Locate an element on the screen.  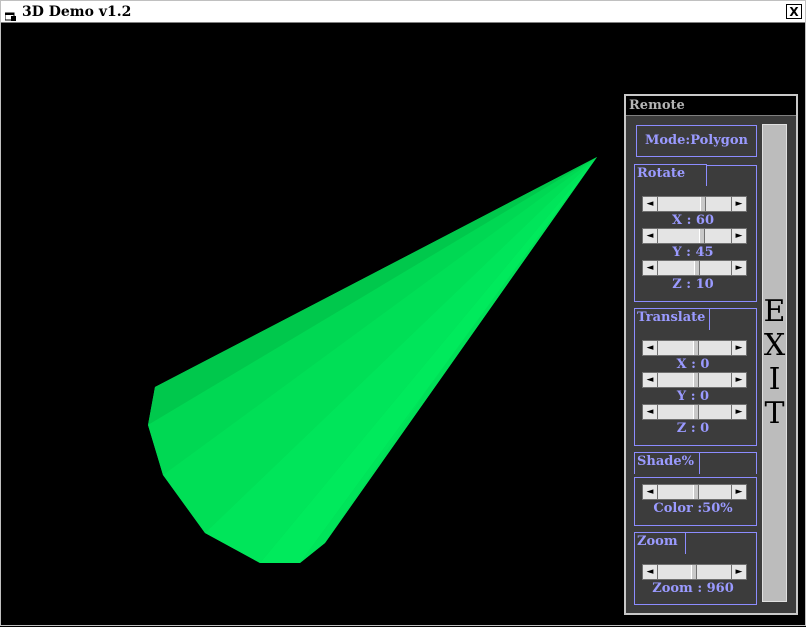
mode-label: Mode:Polygon is located at coordinates (696, 140).